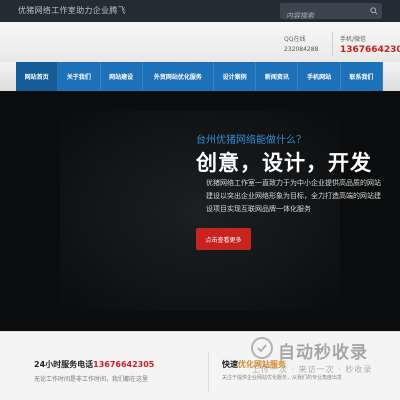 This screenshot has height=400, width=400. What do you see at coordinates (64, 364) in the screenshot?
I see `hotline-label: 24小时服务电话` at bounding box center [64, 364].